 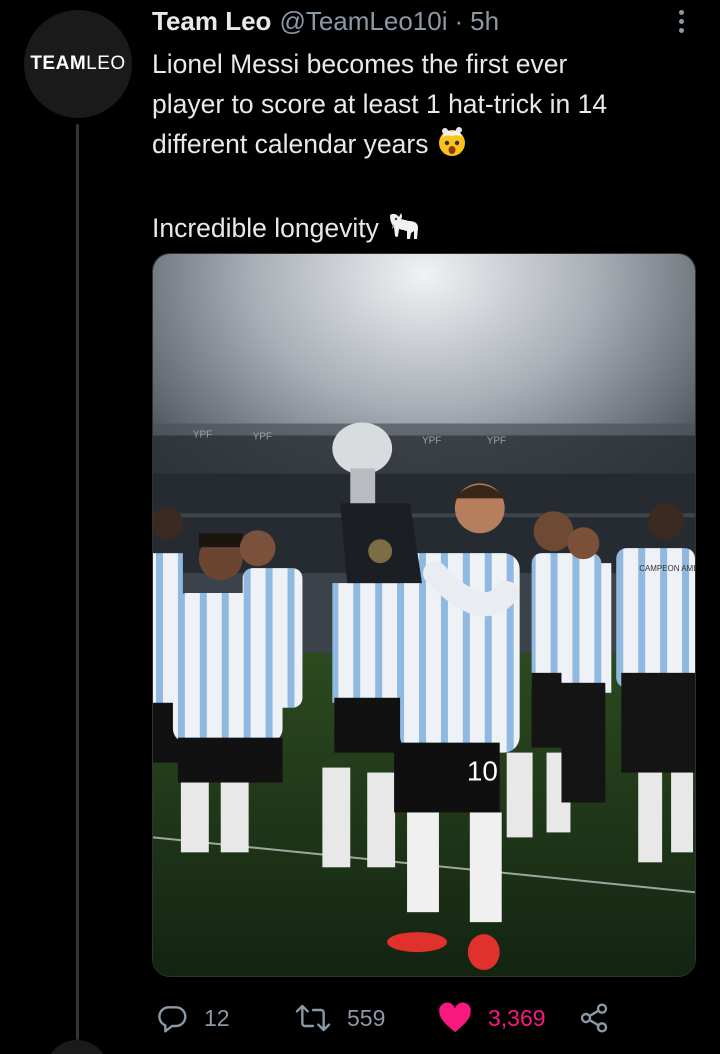 I want to click on share-icon, so click(x=594, y=1018).